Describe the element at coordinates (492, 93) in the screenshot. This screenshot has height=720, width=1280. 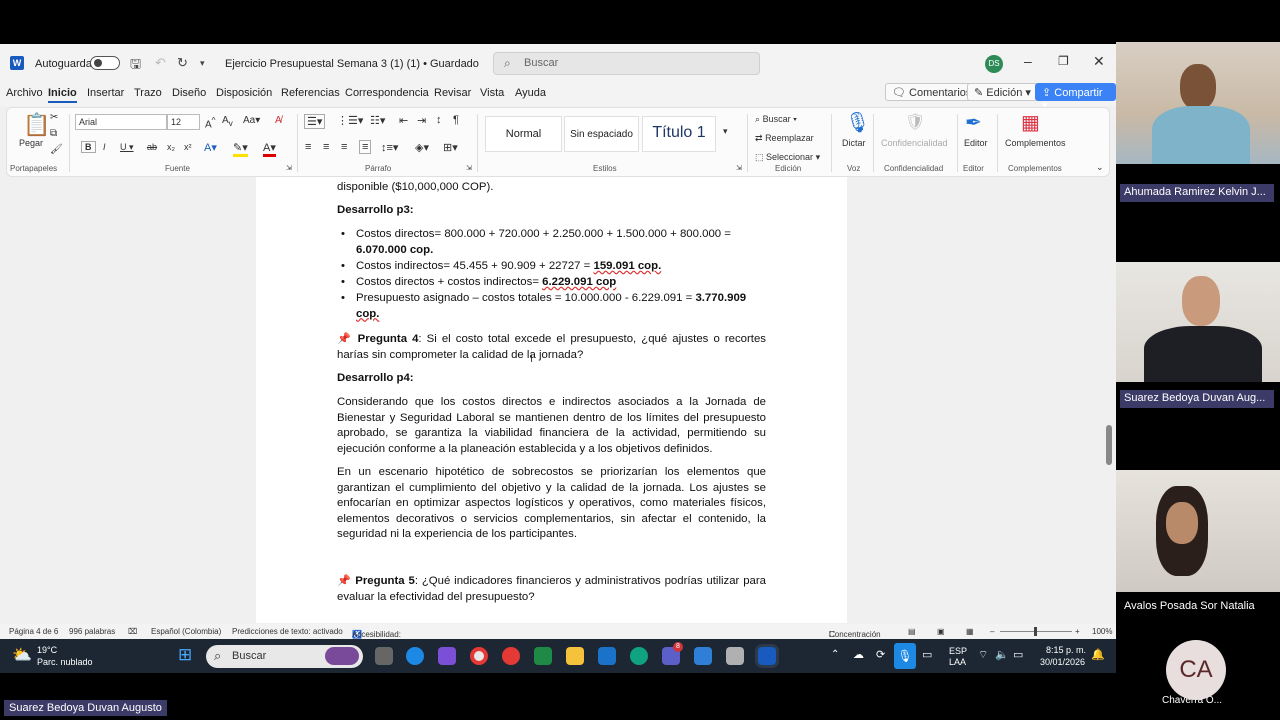
I see `tab-vista: Vista` at that location.